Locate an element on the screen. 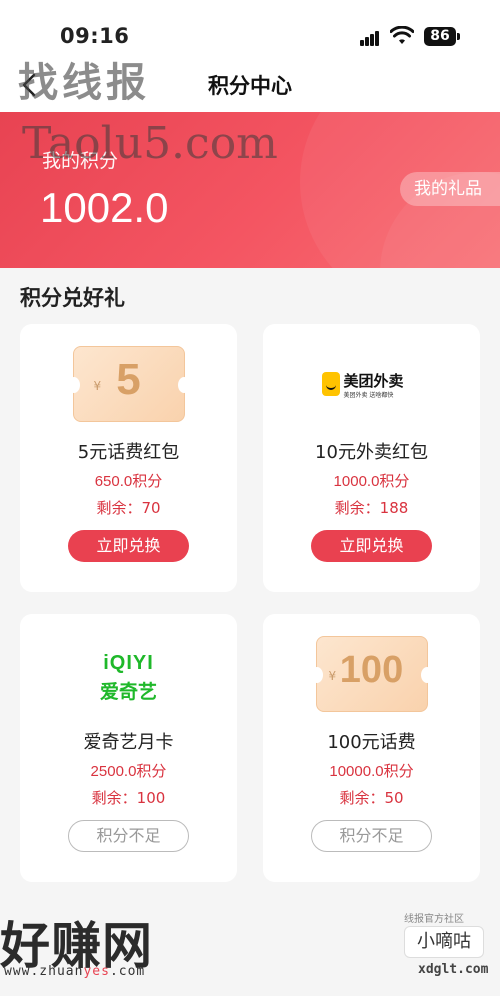  reward-cost: 10000.0积分 is located at coordinates (371, 771).